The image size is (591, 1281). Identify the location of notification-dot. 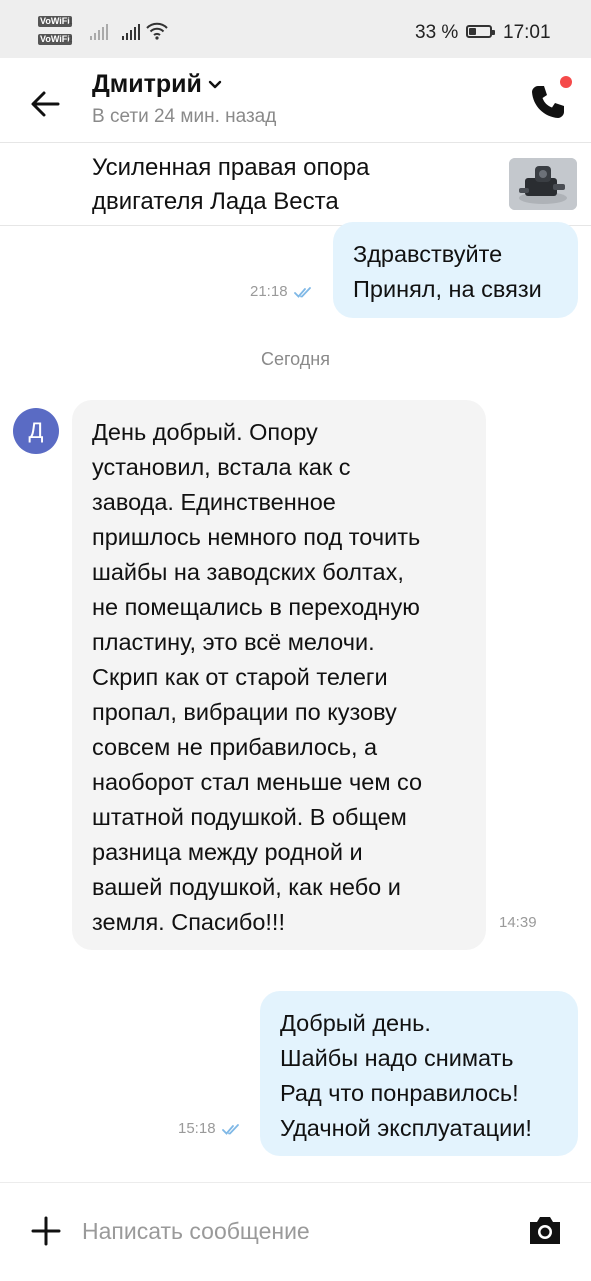
(566, 82).